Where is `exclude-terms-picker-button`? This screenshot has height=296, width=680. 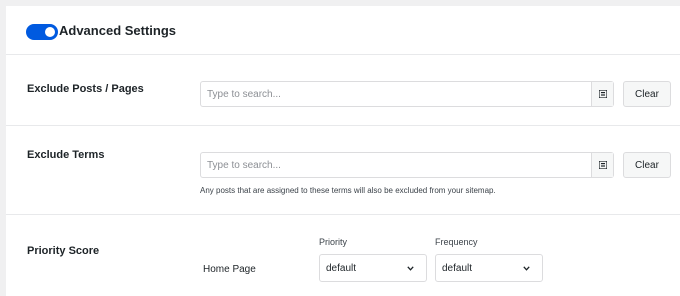 exclude-terms-picker-button is located at coordinates (602, 165).